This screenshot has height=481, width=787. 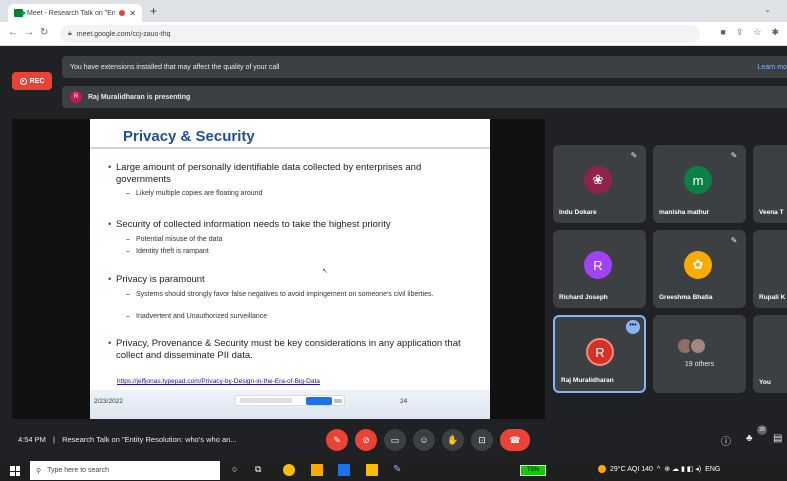 I want to click on participant-tile: R Richard Joseph, so click(x=599, y=269).